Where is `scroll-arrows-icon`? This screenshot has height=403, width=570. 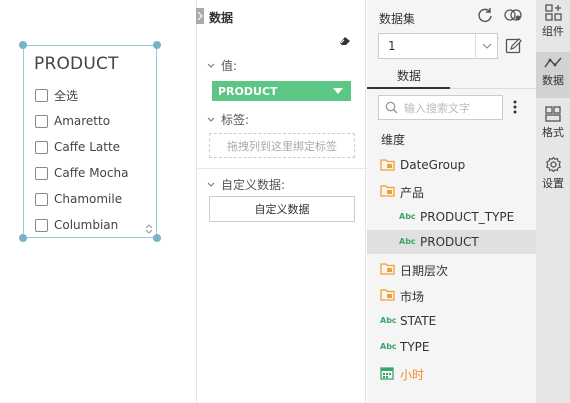 scroll-arrows-icon is located at coordinates (149, 229).